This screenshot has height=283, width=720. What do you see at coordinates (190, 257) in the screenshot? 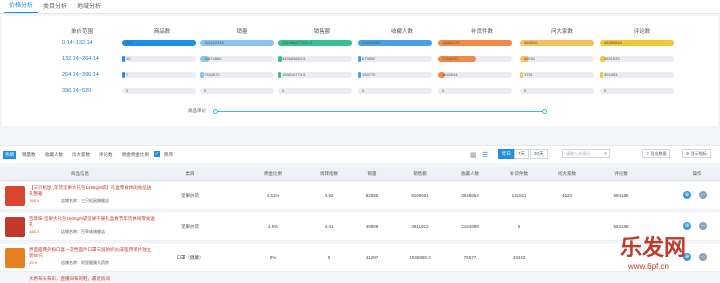
I see `cell-category: 口罩（健康）` at bounding box center [190, 257].